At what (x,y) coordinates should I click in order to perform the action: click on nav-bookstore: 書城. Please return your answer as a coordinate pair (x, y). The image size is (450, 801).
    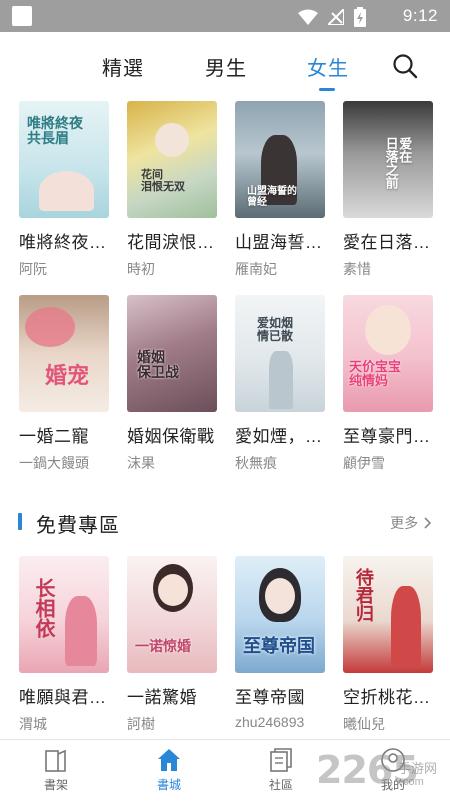
    Looking at the image, I should click on (169, 769).